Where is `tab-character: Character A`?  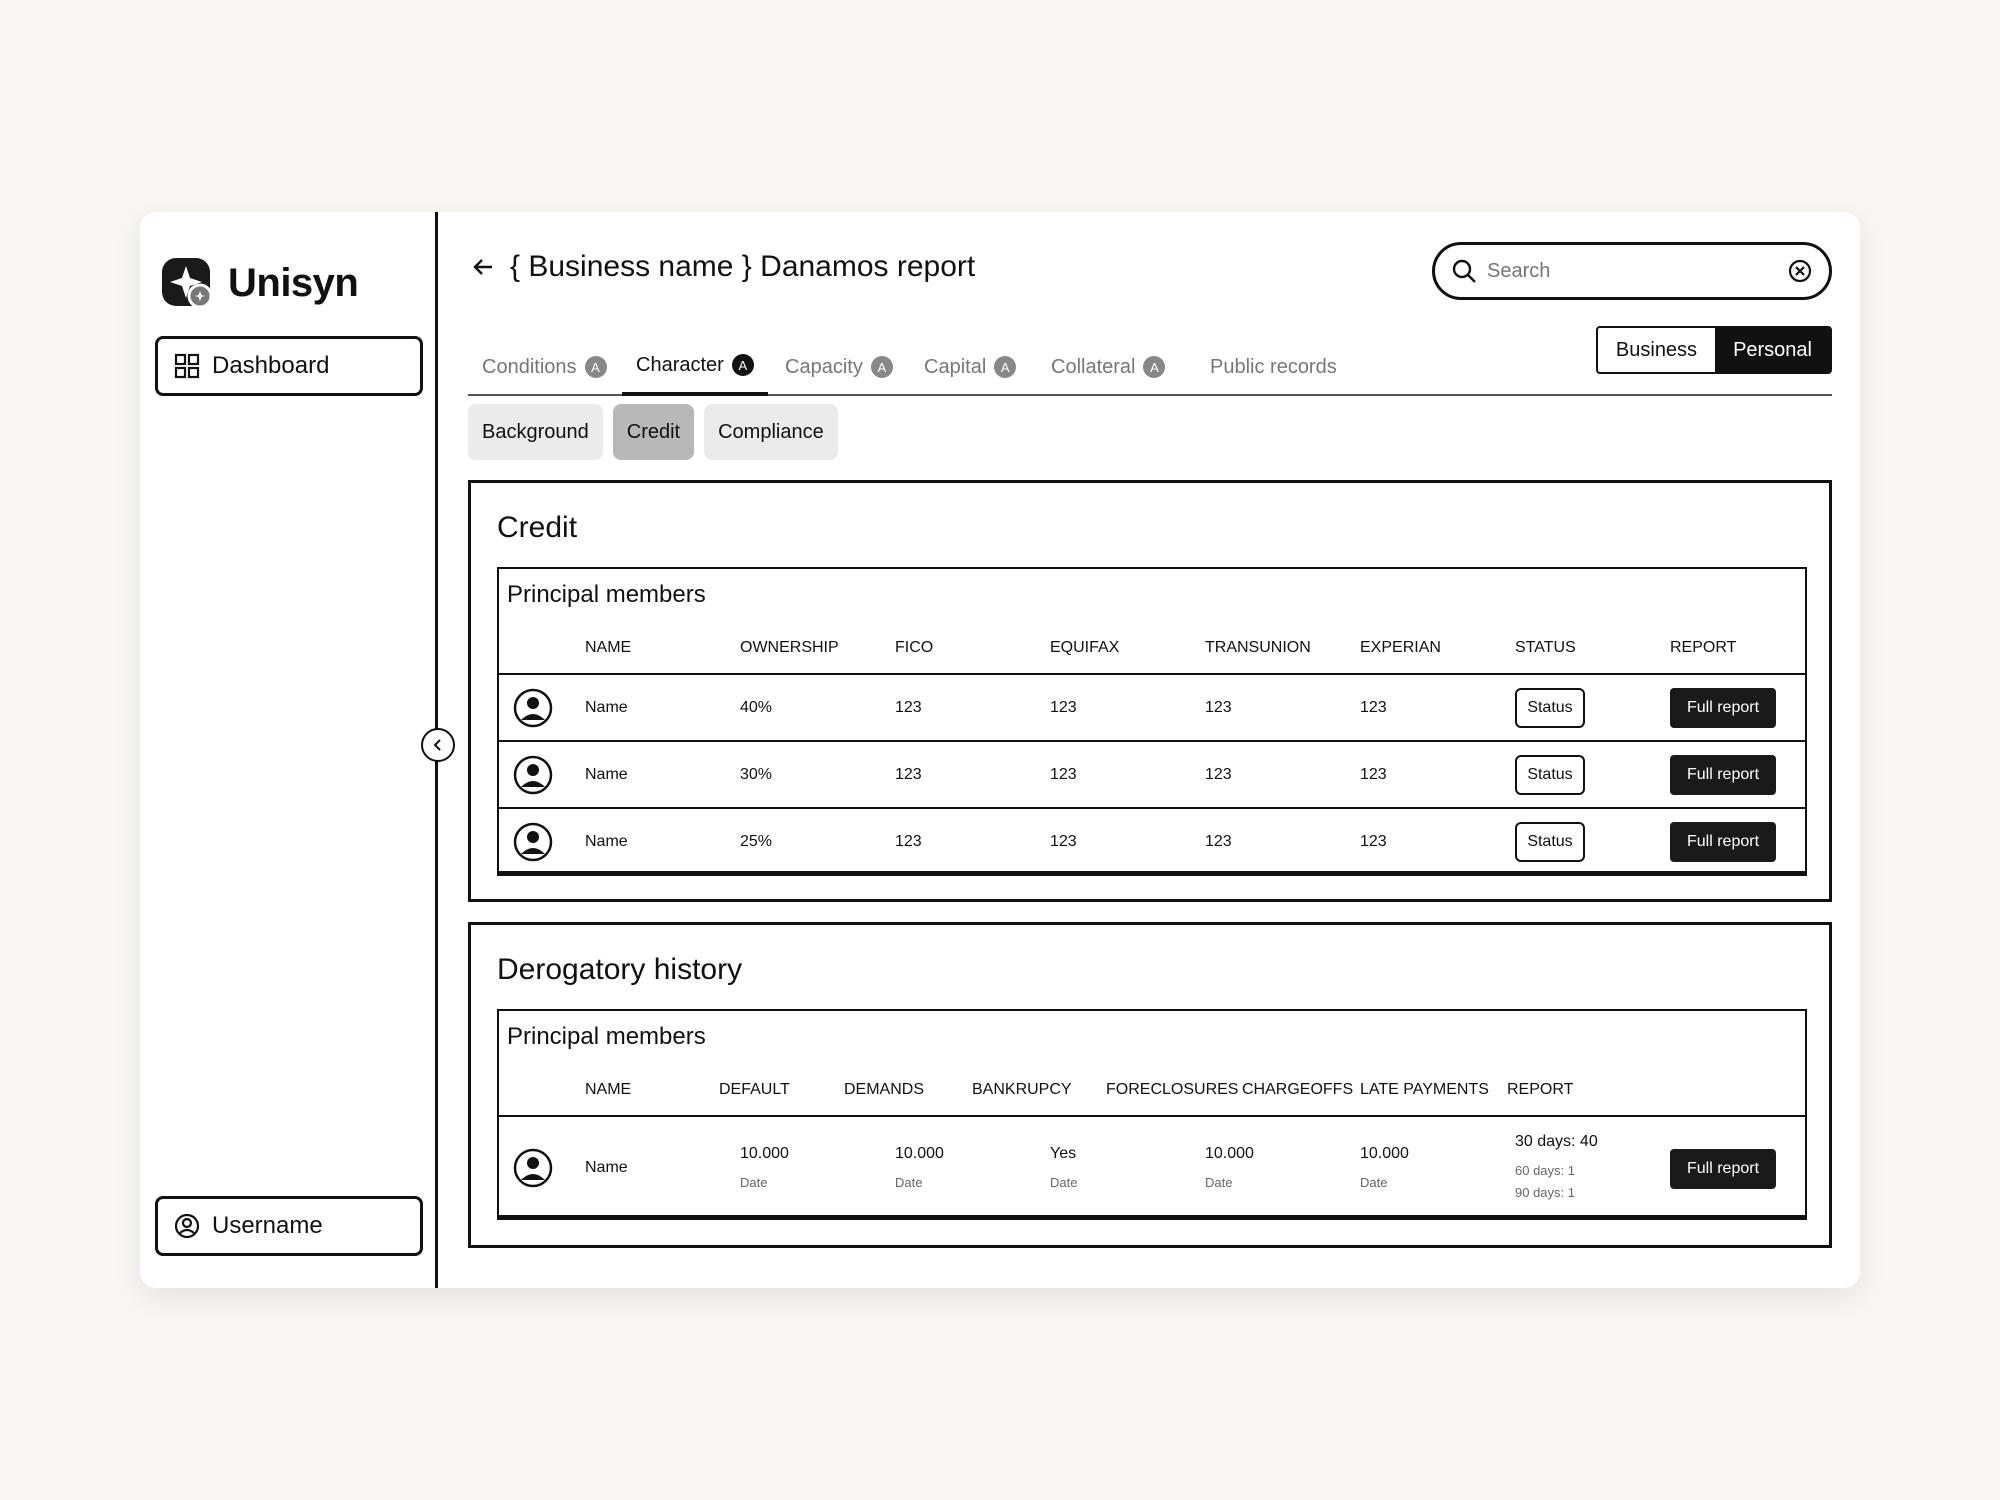 tab-character: Character A is located at coordinates (695, 367).